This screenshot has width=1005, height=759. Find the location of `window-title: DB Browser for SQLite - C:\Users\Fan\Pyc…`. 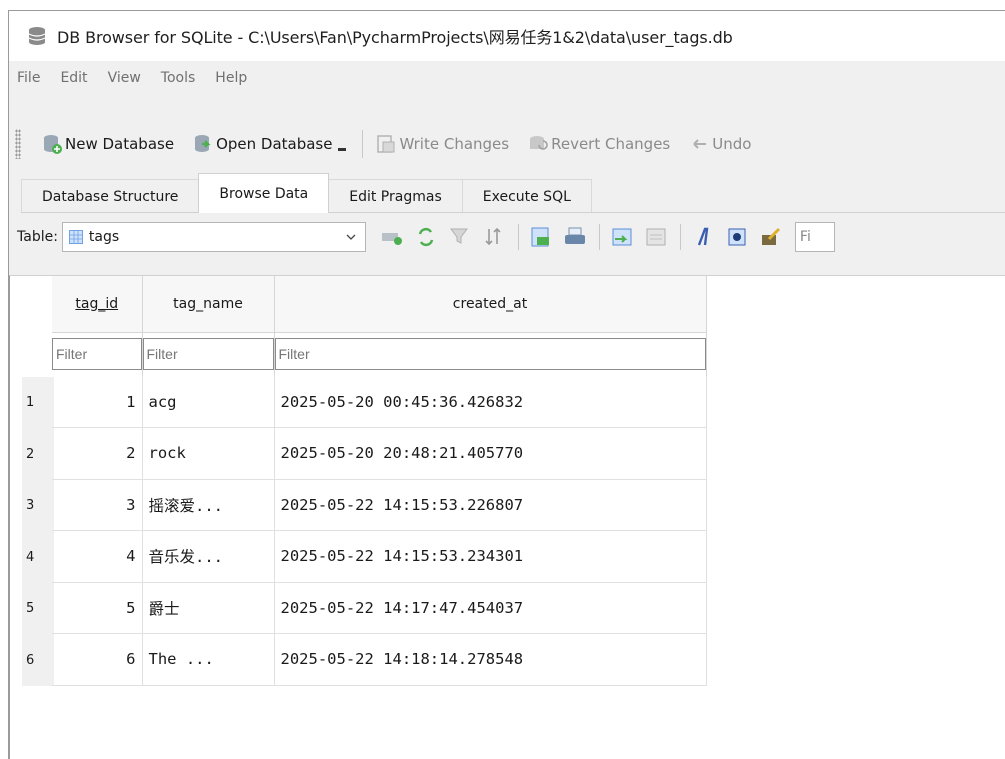

window-title: DB Browser for SQLite - C:\Users\Fan\Pyc… is located at coordinates (395, 37).